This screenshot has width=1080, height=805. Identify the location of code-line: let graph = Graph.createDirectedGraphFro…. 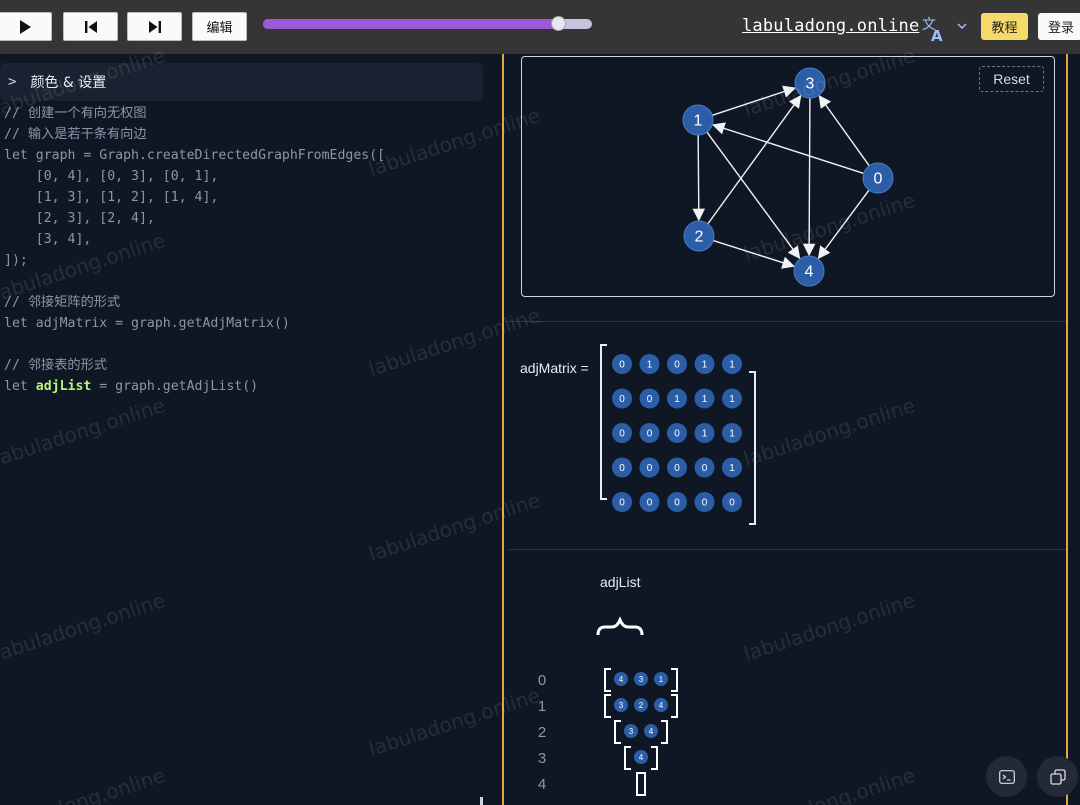
(195, 155).